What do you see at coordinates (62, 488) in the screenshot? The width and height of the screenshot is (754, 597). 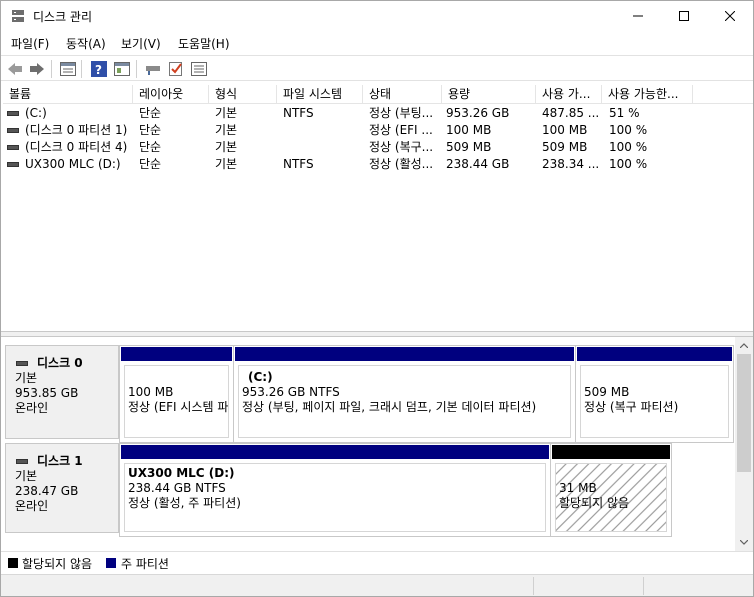 I see `disk-label: 디스크 1 기본 238.47 GB 온라인` at bounding box center [62, 488].